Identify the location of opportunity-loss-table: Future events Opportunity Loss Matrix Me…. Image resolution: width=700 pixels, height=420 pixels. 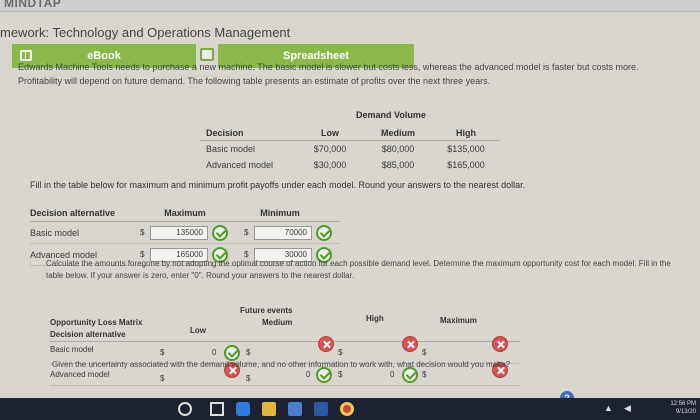
(285, 346).